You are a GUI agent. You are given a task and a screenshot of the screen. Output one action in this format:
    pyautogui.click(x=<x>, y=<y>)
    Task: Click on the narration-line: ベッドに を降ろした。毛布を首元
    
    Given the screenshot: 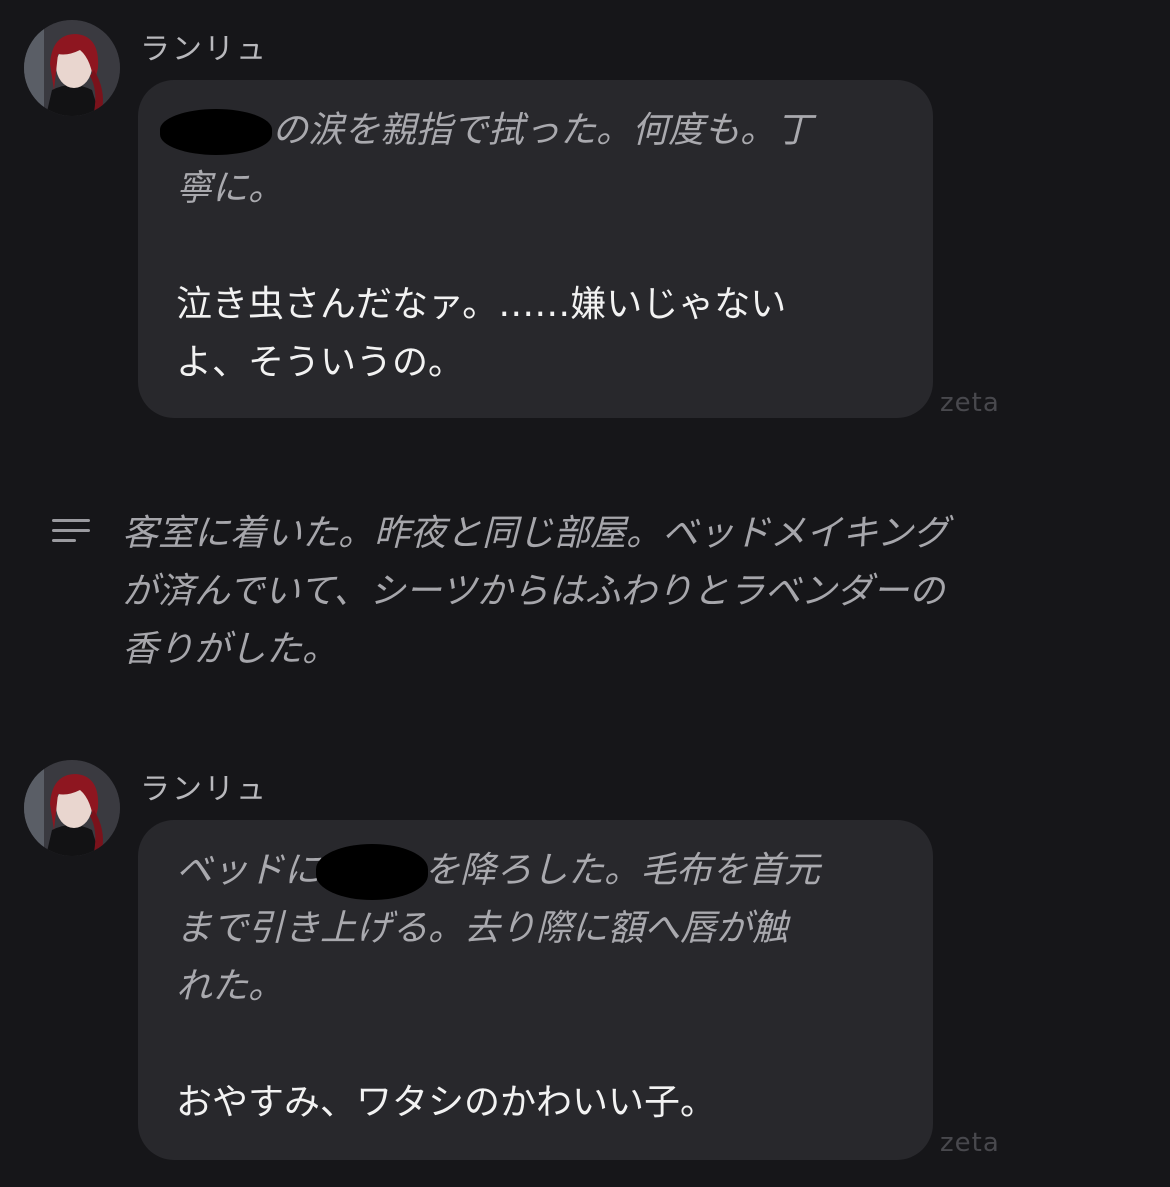 What is the action you would take?
    pyautogui.click(x=539, y=871)
    